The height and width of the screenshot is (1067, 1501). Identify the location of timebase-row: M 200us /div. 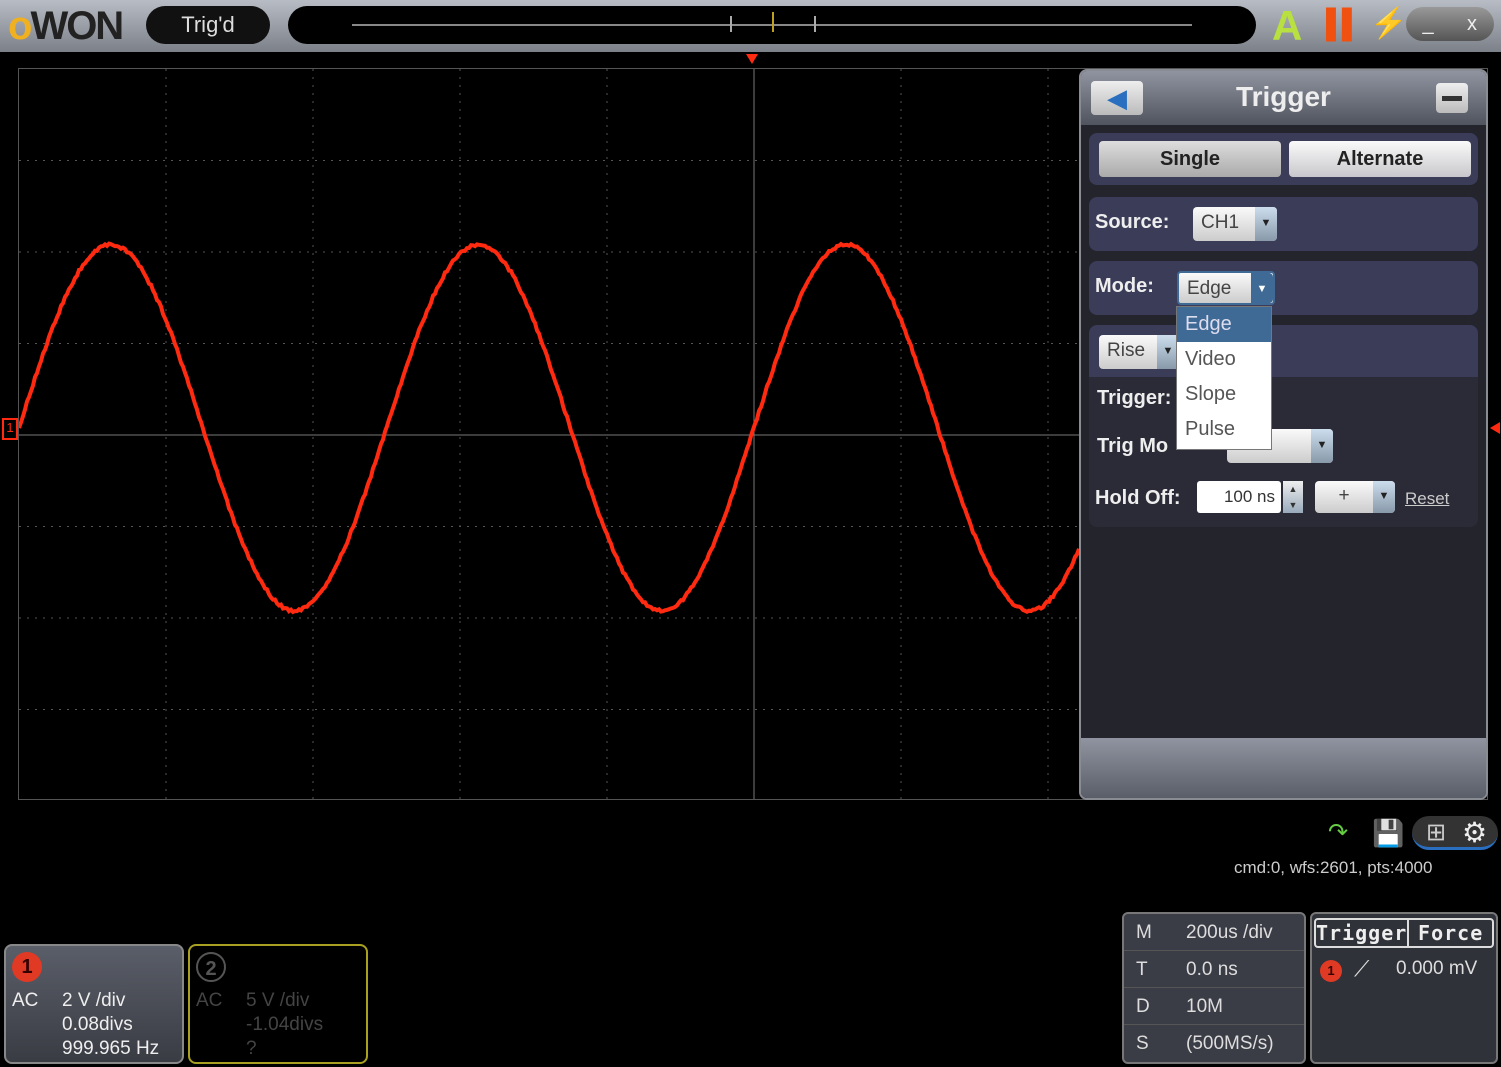
(1214, 932).